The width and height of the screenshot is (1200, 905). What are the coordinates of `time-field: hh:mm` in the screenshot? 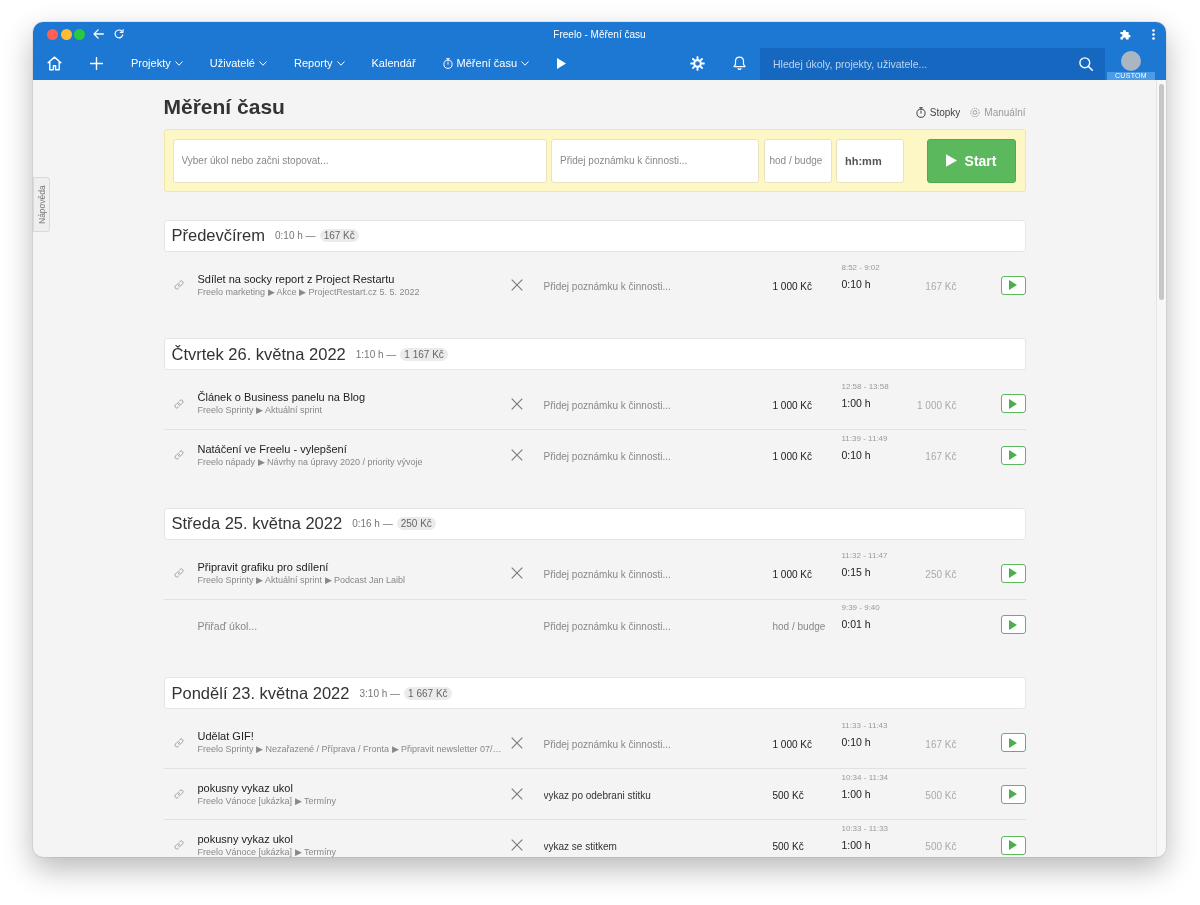 It's located at (870, 160).